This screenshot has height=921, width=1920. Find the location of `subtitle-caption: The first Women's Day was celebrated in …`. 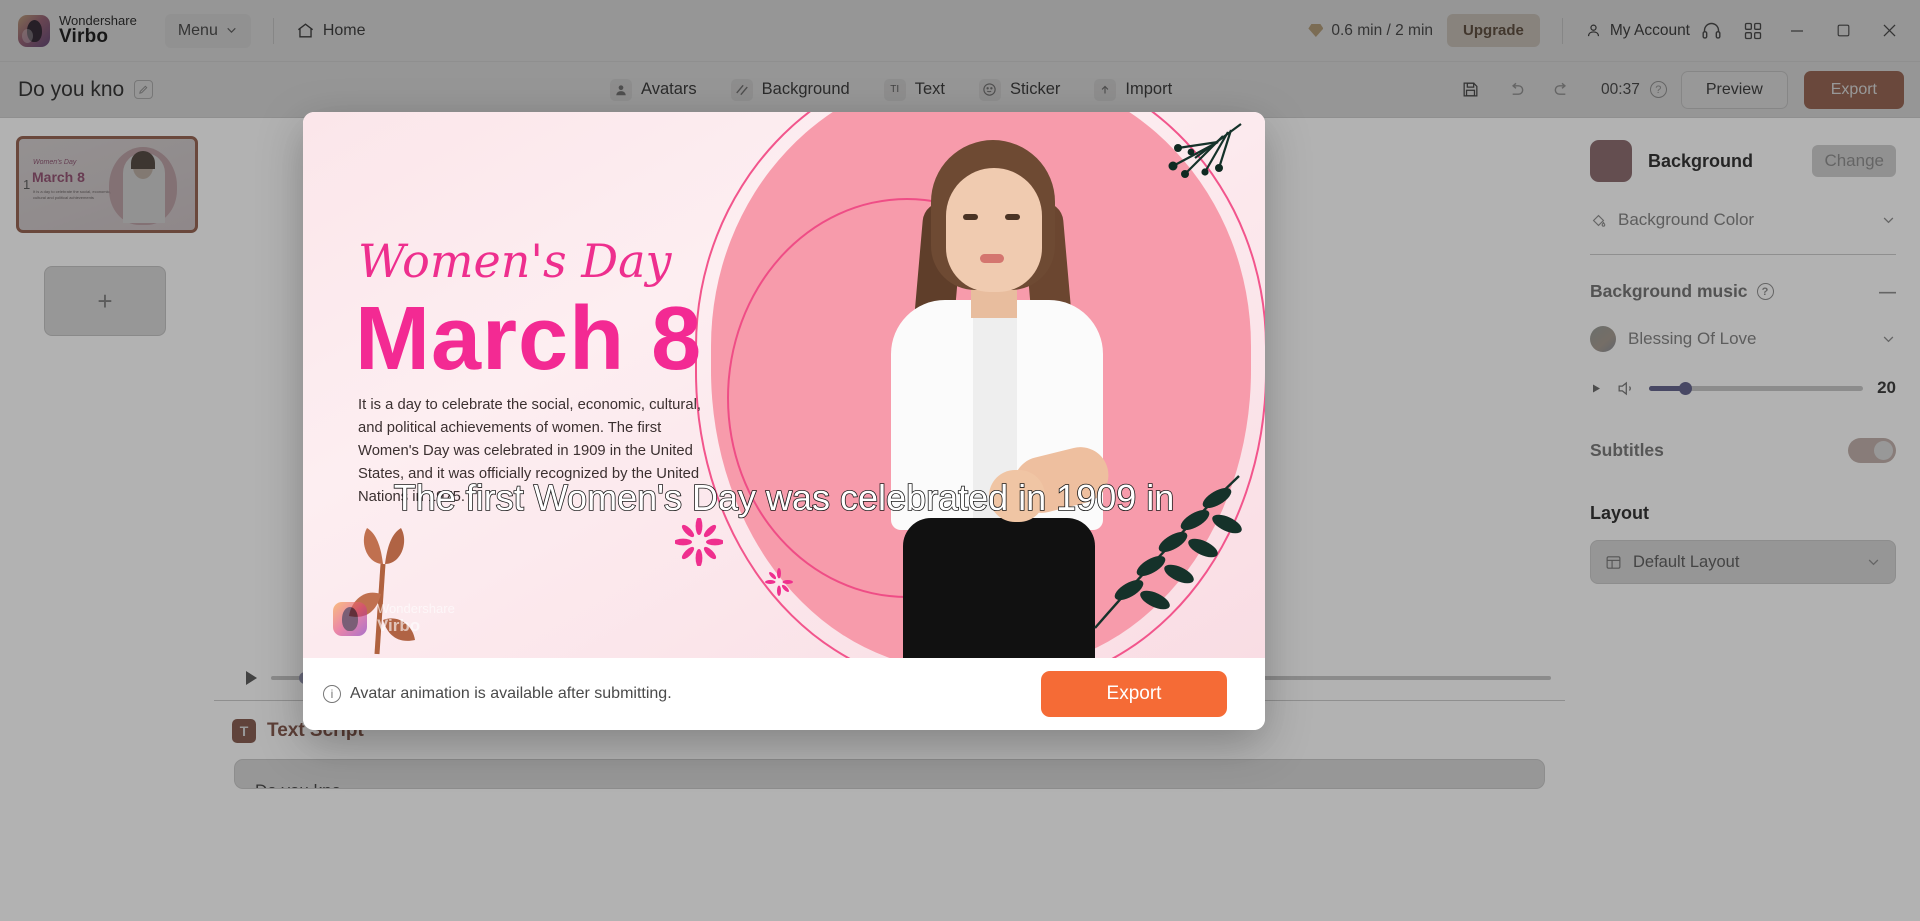

subtitle-caption: The first Women's Day was celebrated in … is located at coordinates (784, 497).